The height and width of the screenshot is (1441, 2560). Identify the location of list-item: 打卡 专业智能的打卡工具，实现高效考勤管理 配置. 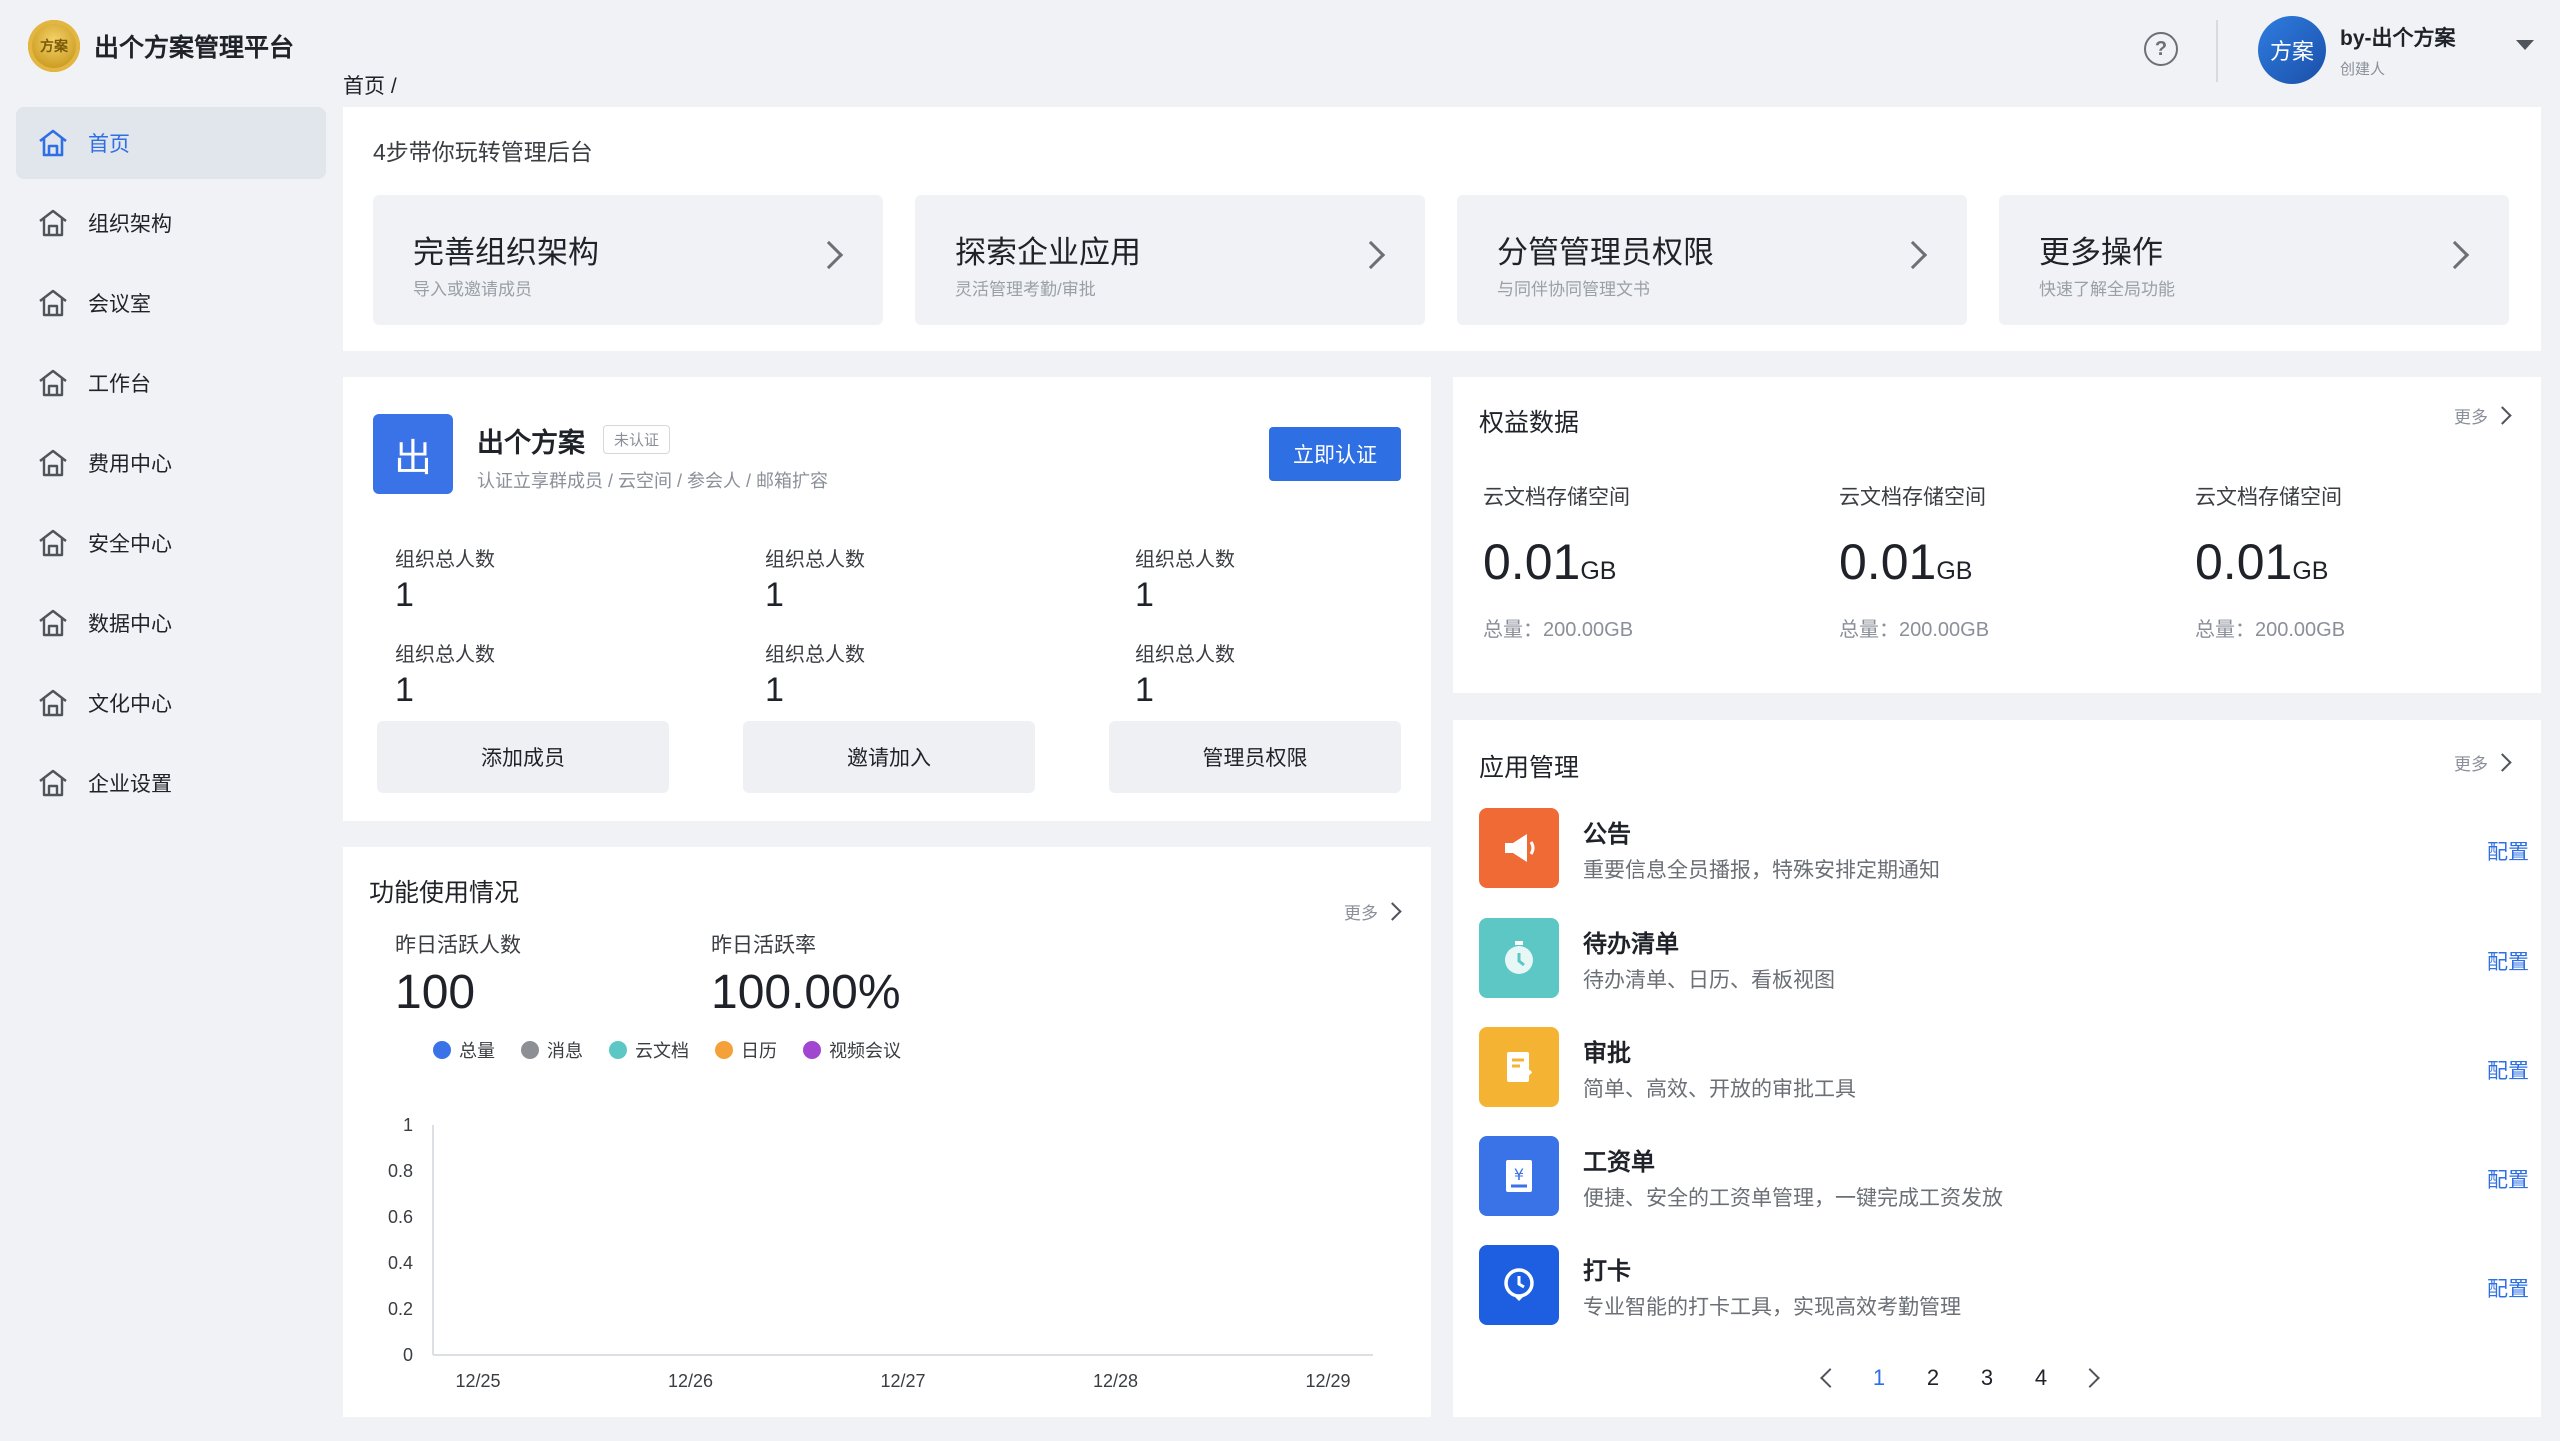
(2004, 1285).